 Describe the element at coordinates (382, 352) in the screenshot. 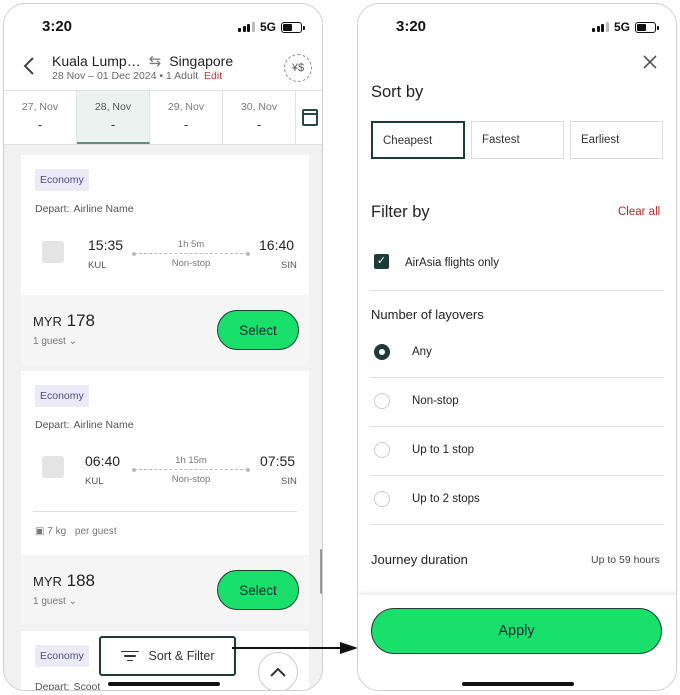

I see `layover-radio-any` at that location.